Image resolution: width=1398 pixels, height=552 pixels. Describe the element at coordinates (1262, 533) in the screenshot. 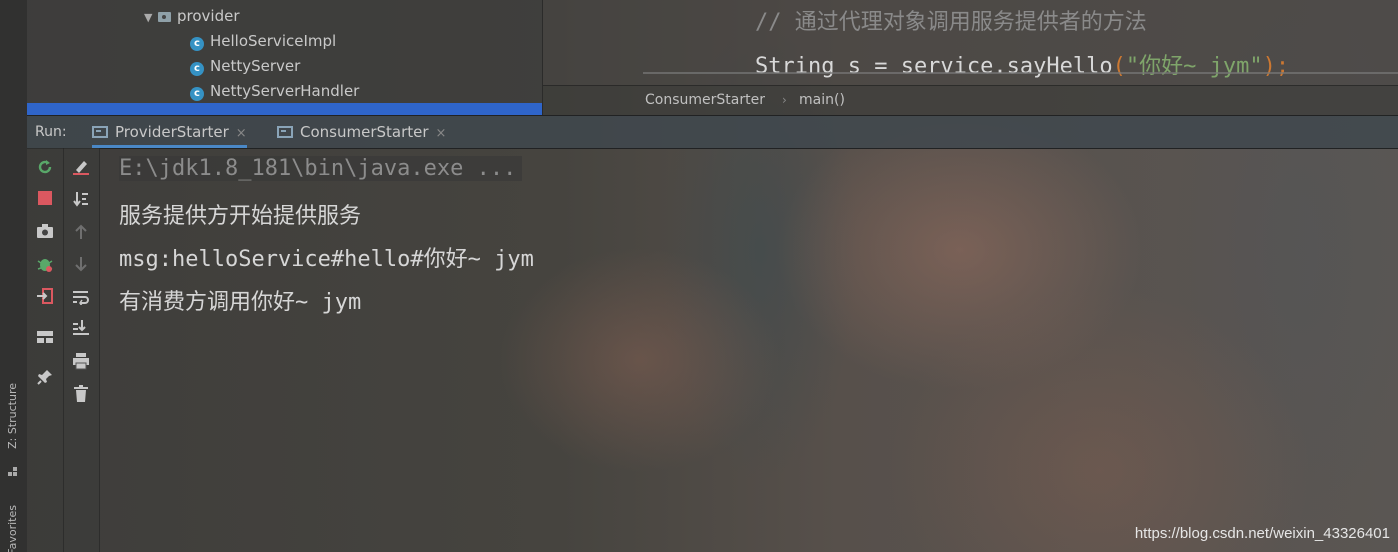

I see `watermark: https://blog.csdn.net/weixin_43326401` at that location.